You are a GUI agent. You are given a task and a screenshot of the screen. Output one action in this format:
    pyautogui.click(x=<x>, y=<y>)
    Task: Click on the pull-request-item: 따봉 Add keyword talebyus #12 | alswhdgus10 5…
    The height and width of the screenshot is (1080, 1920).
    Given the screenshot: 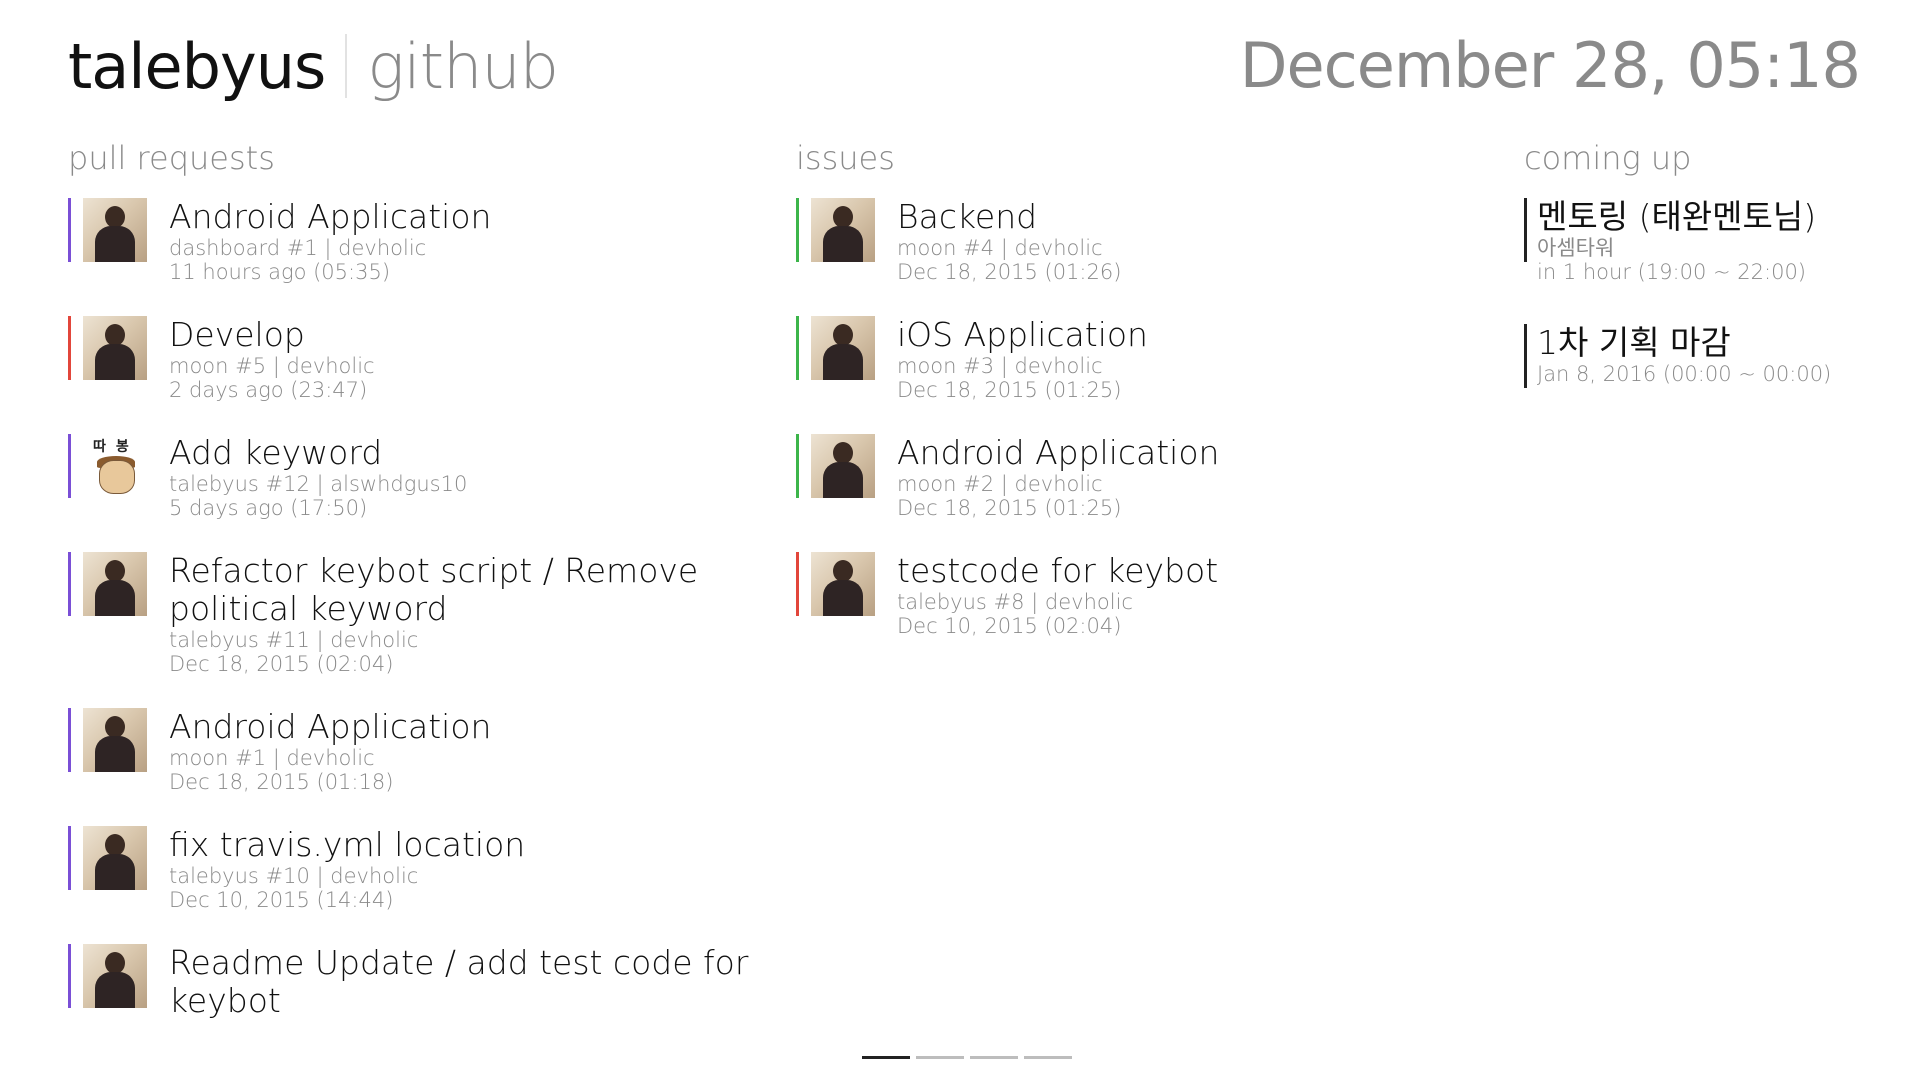 What is the action you would take?
    pyautogui.click(x=418, y=477)
    